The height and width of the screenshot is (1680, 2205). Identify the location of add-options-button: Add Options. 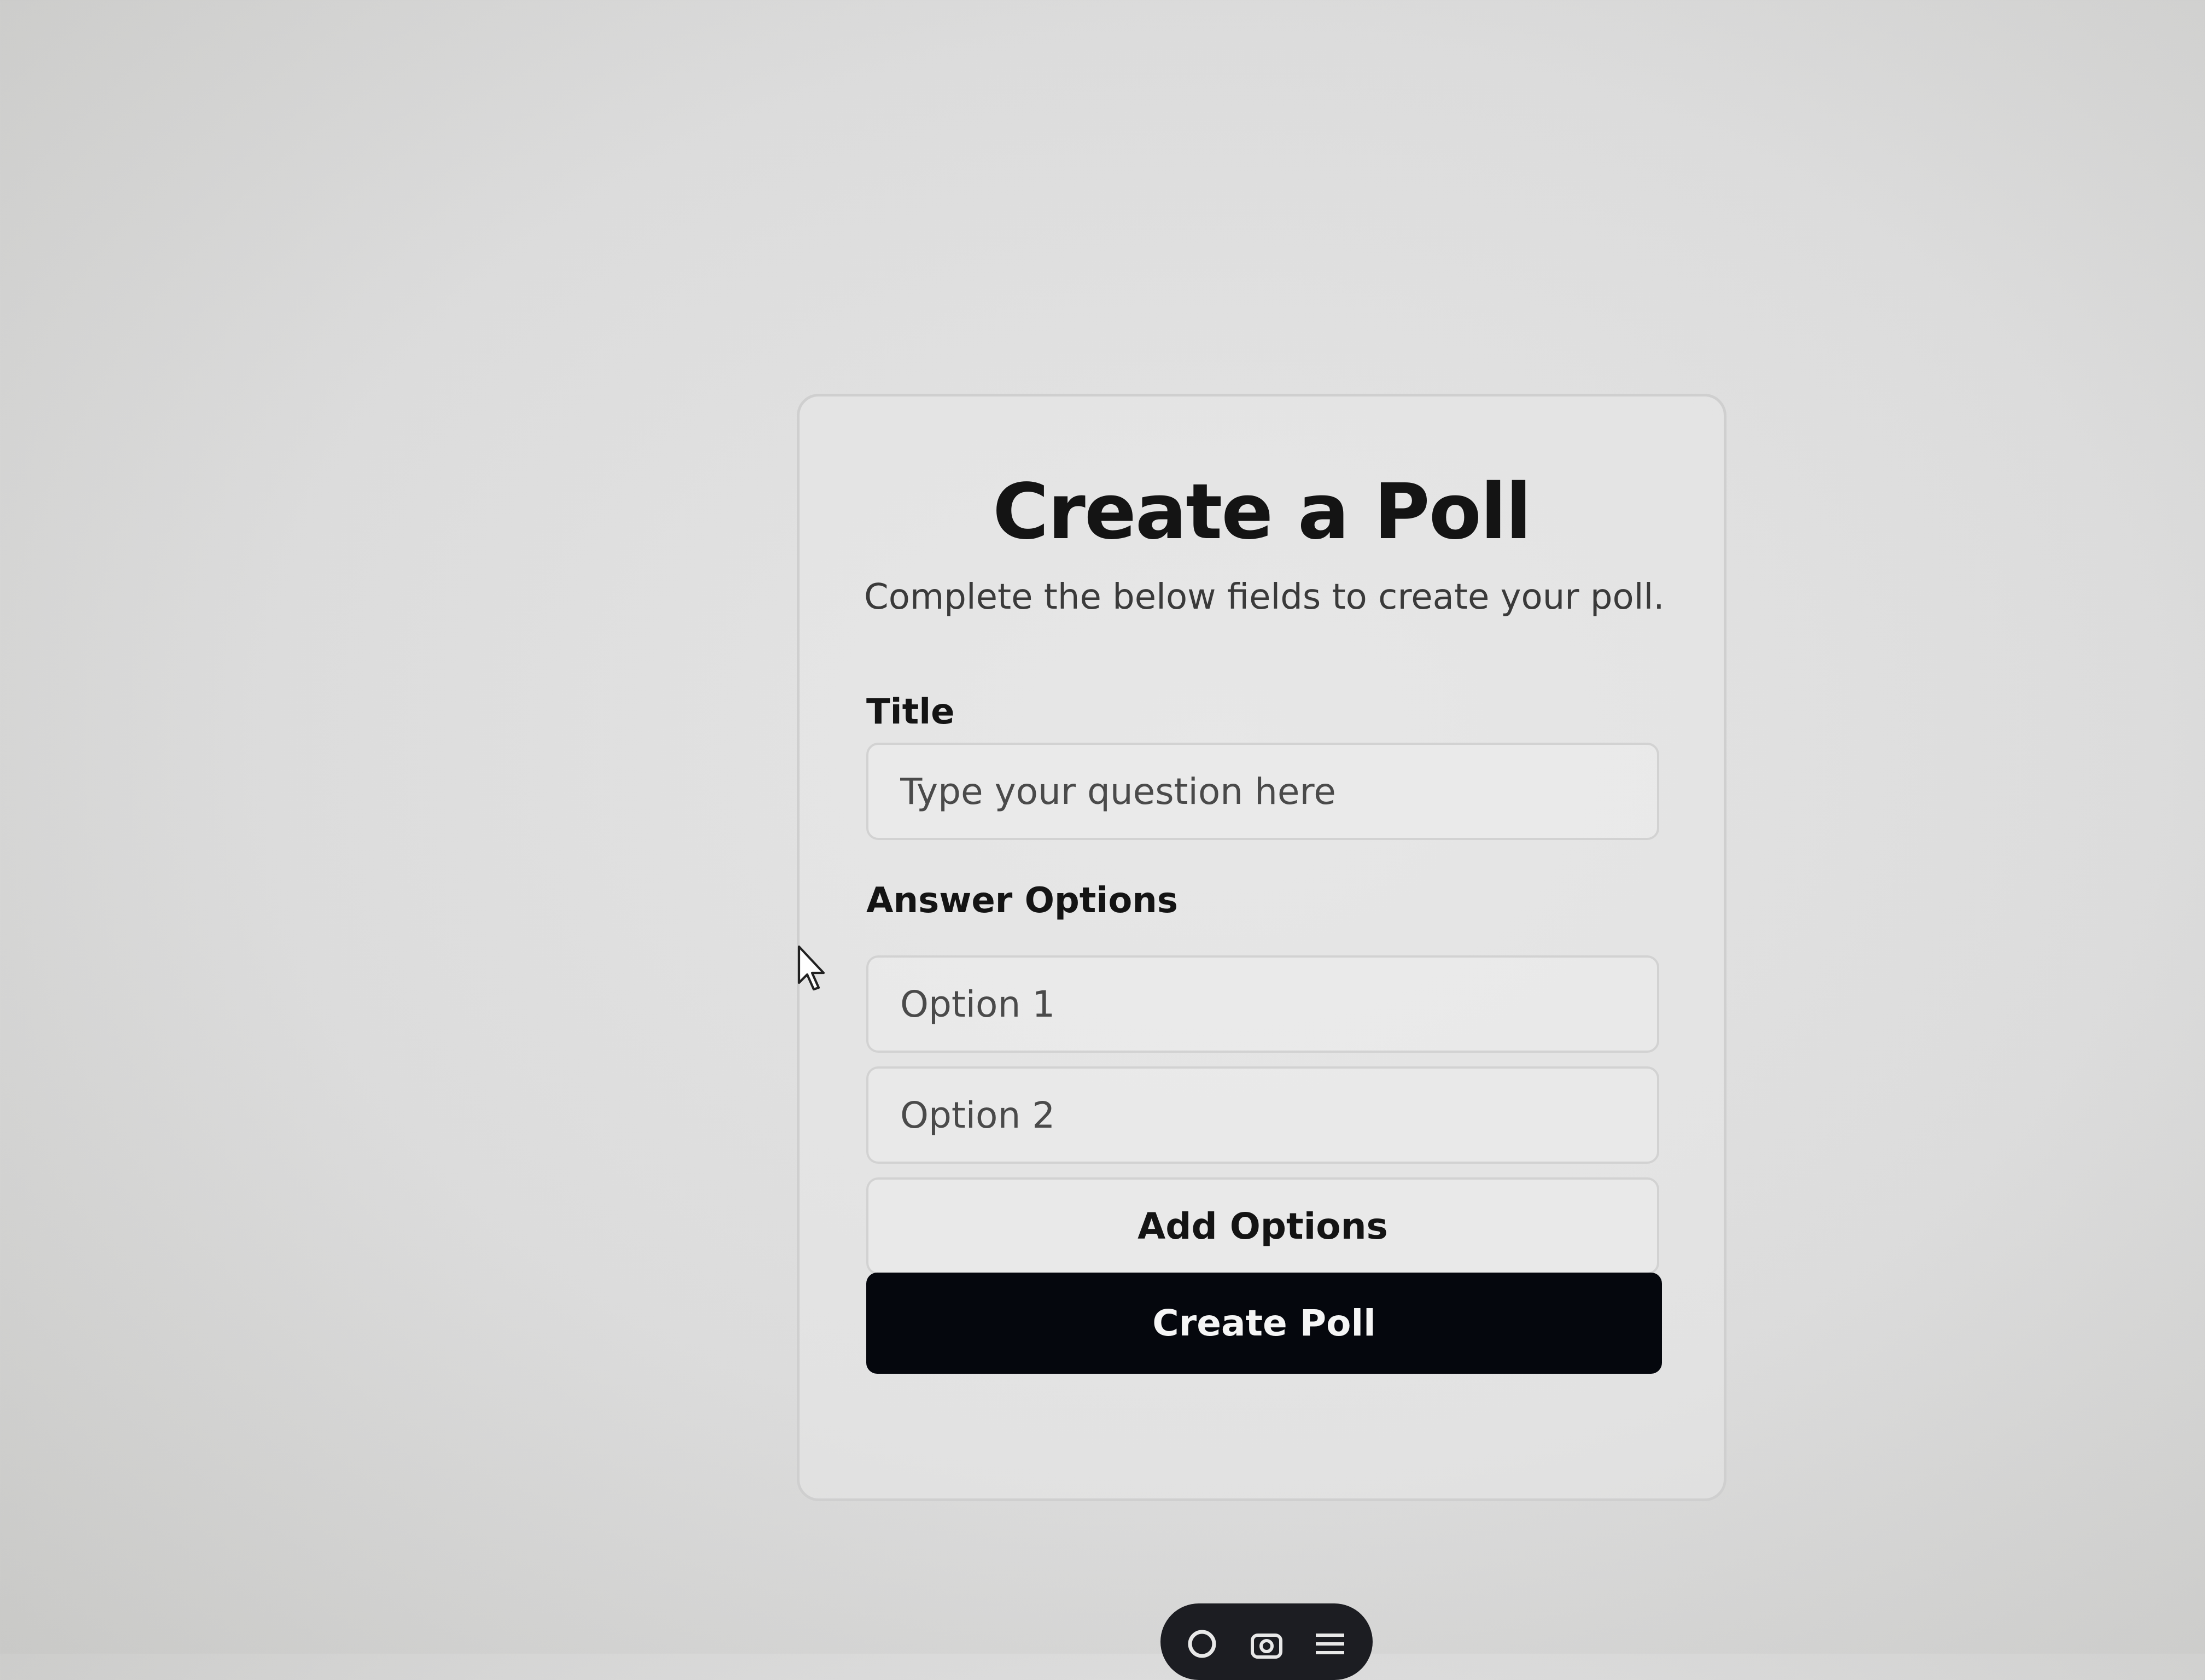
(1262, 1226).